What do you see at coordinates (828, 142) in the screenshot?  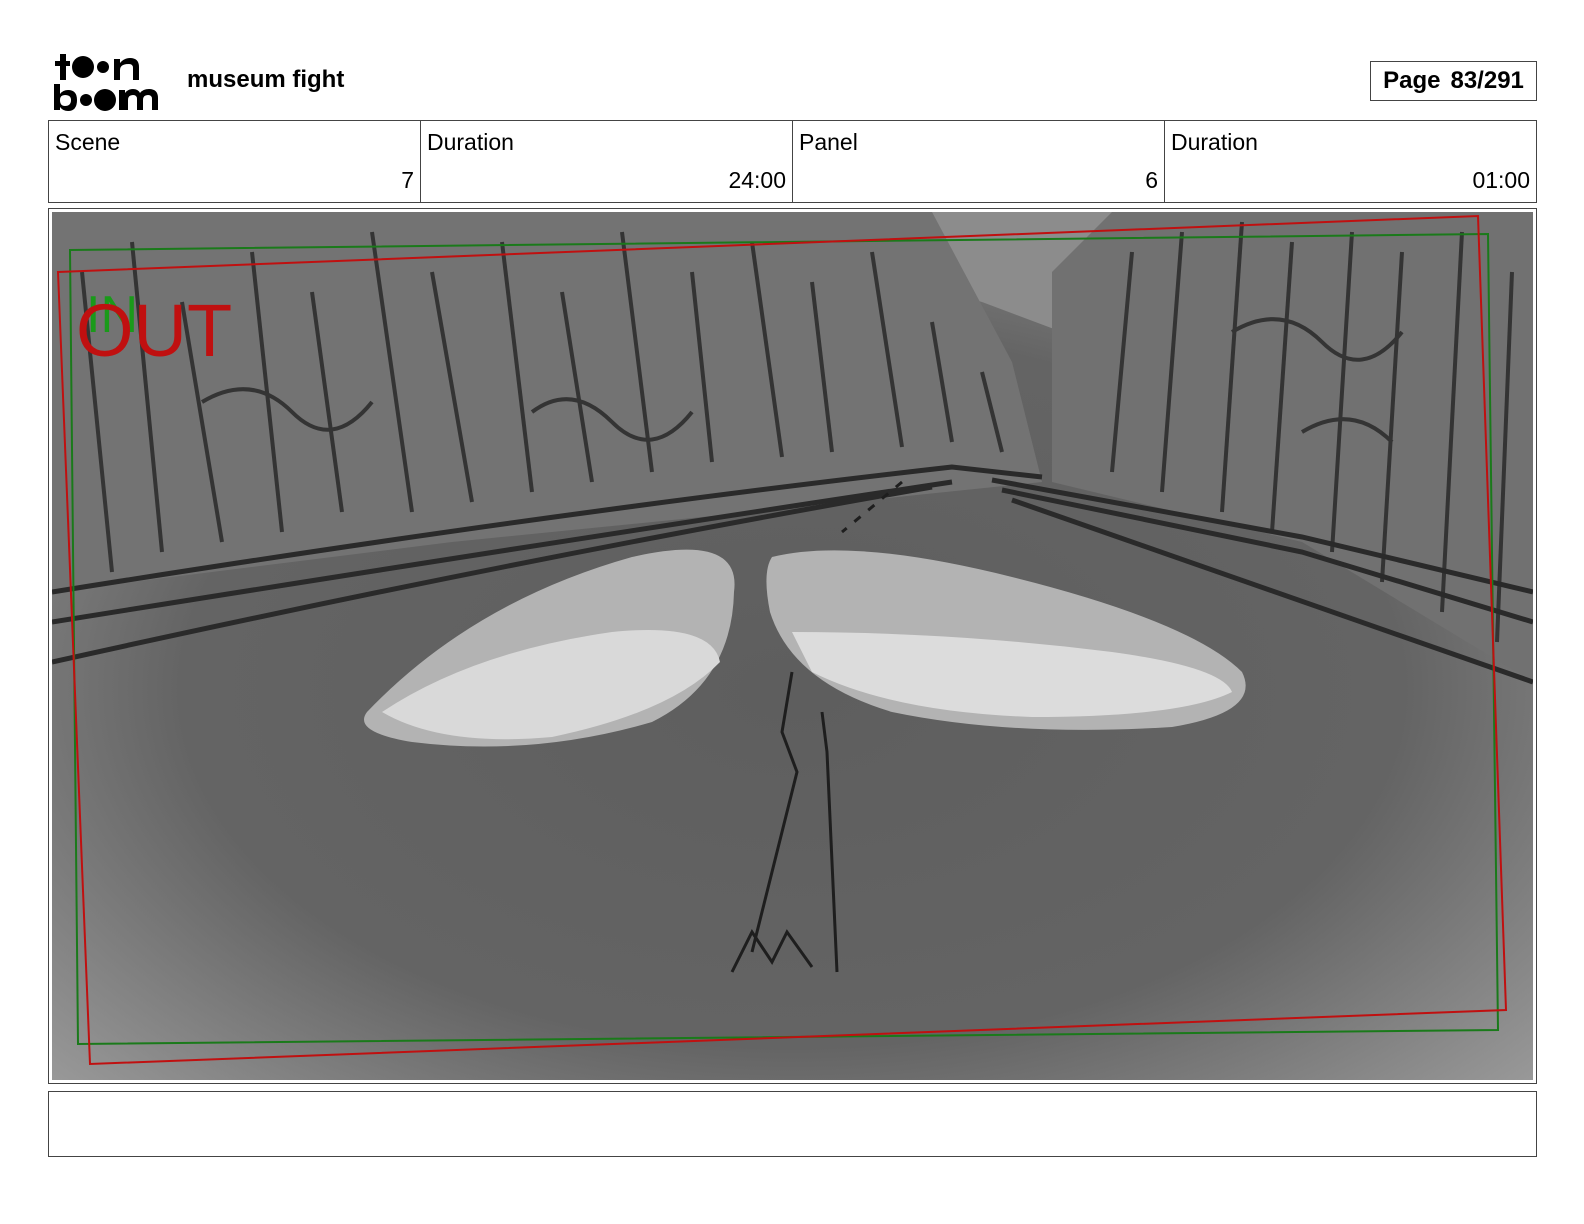 I see `panel-label: Panel` at bounding box center [828, 142].